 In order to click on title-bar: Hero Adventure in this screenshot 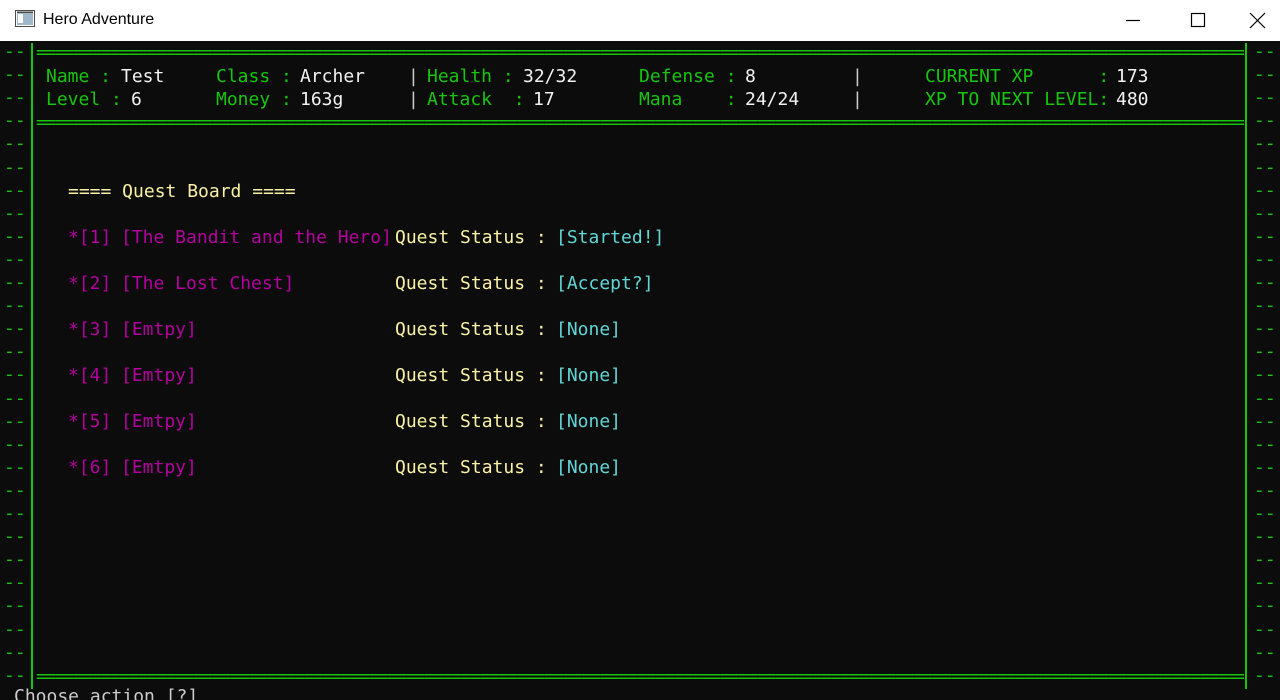, I will do `click(640, 20)`.